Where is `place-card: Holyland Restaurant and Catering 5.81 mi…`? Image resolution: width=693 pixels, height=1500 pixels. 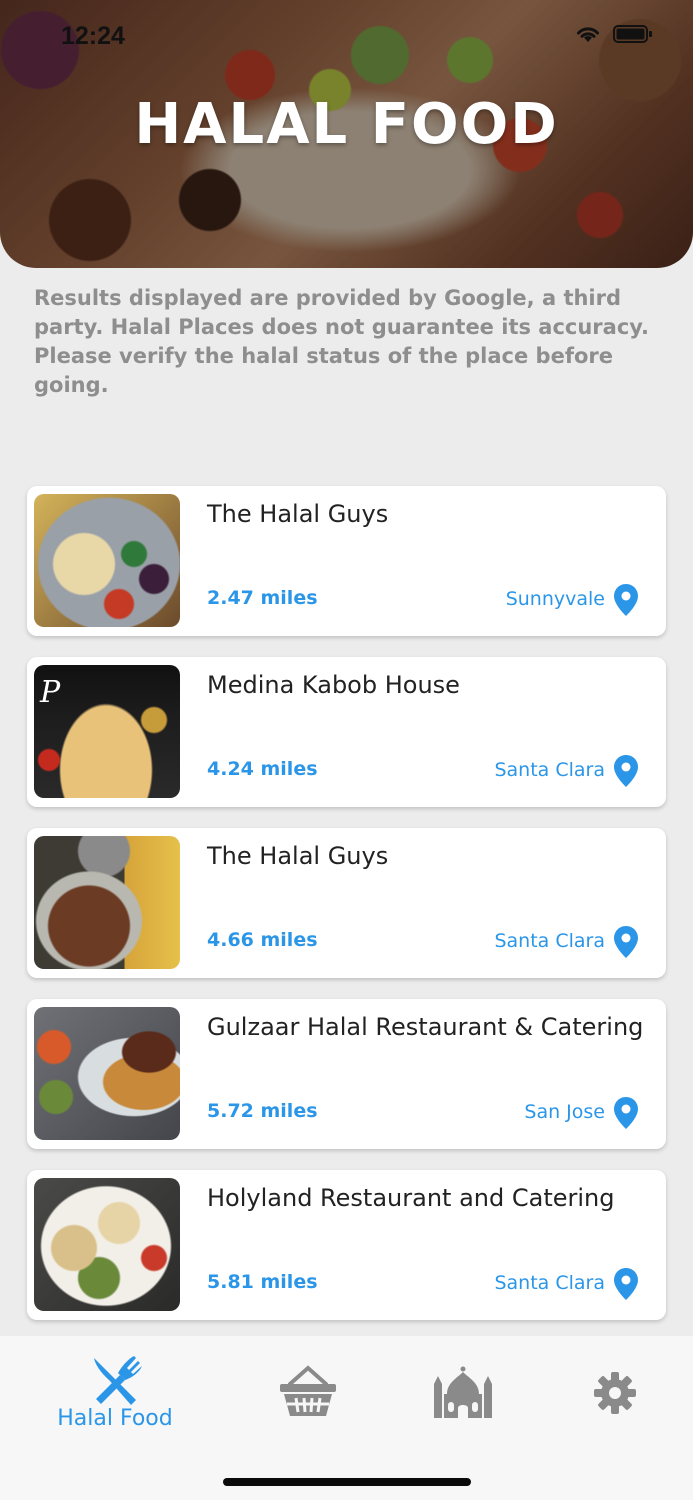 place-card: Holyland Restaurant and Catering 5.81 mi… is located at coordinates (346, 1245).